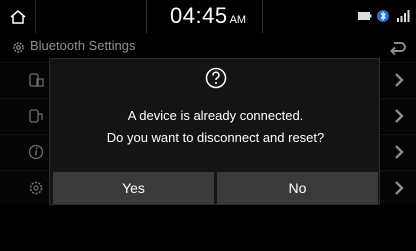 The width and height of the screenshot is (416, 251). Describe the element at coordinates (216, 78) in the screenshot. I see `question-icon` at that location.